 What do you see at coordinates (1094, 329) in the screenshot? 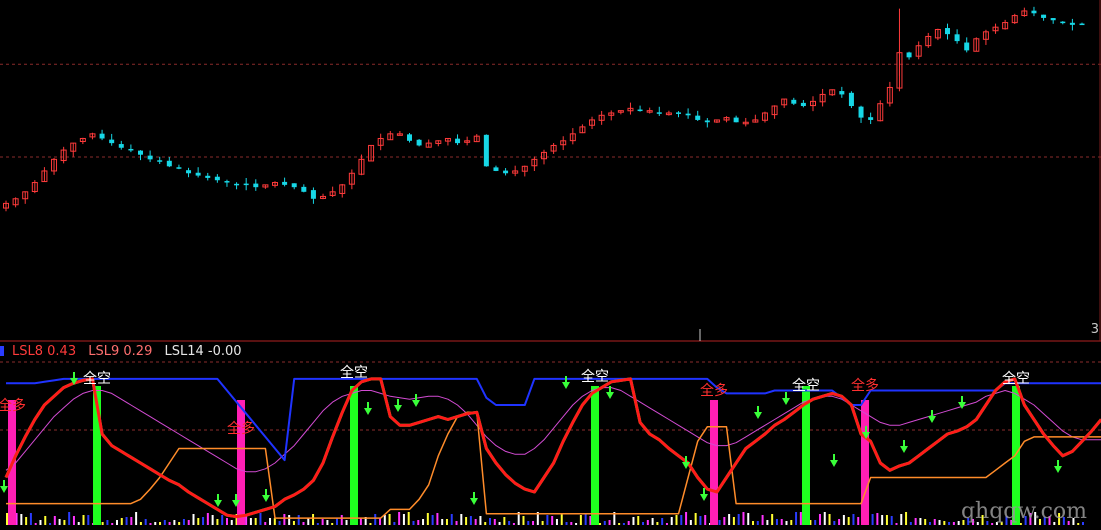
I see `axis-tag: 3` at bounding box center [1094, 329].